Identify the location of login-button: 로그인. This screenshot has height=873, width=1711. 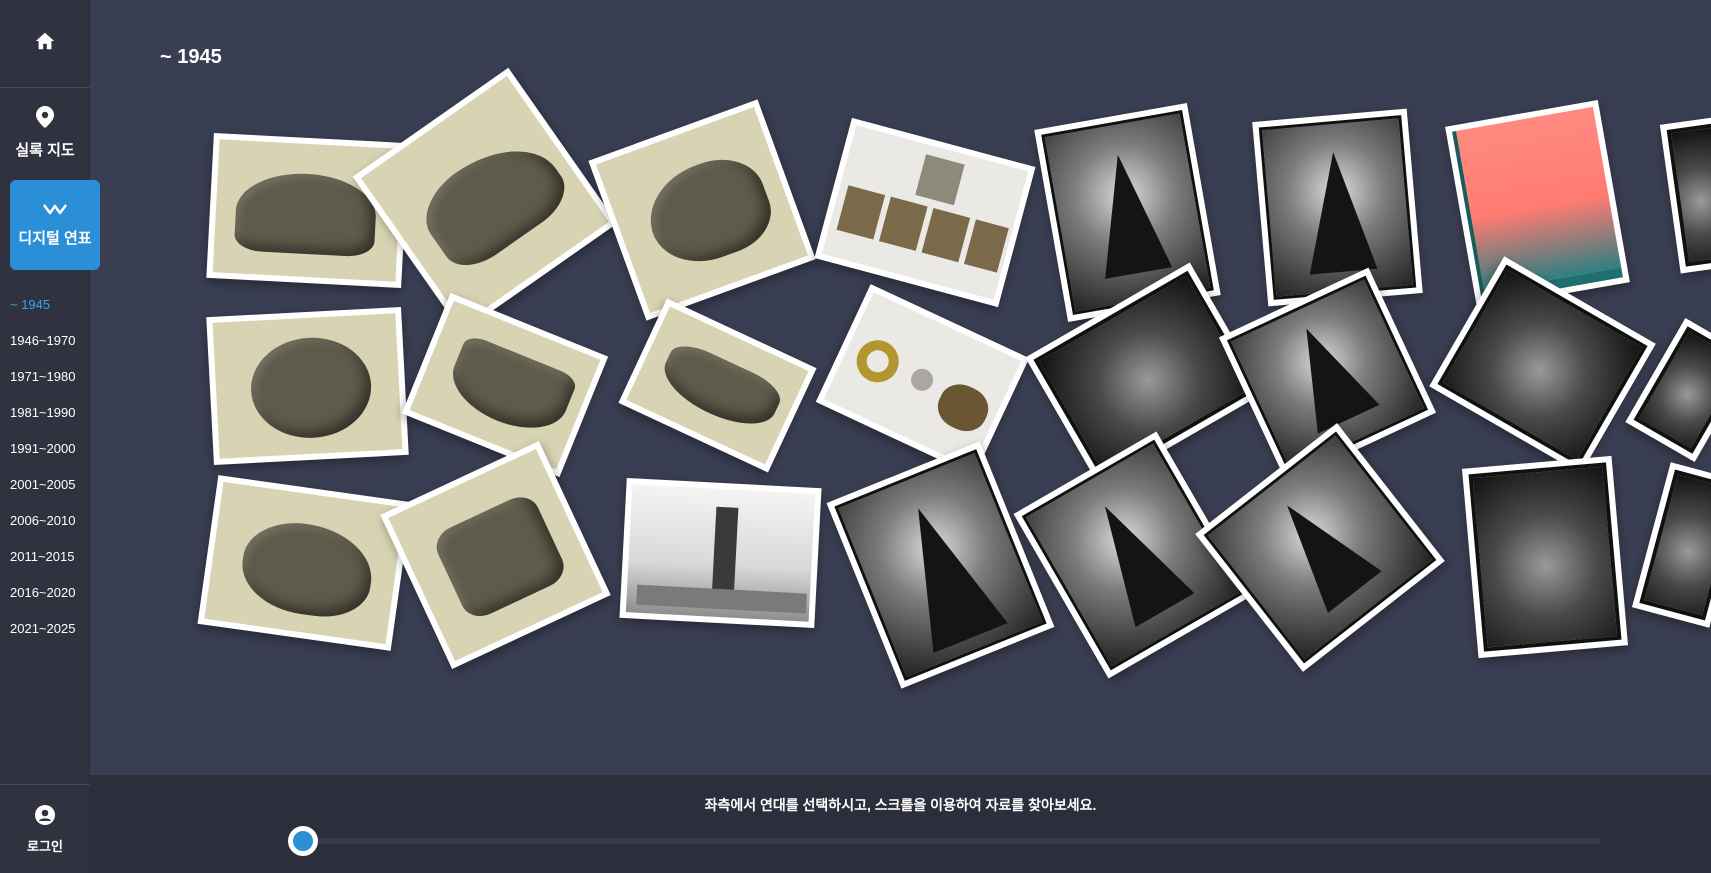
(45, 830).